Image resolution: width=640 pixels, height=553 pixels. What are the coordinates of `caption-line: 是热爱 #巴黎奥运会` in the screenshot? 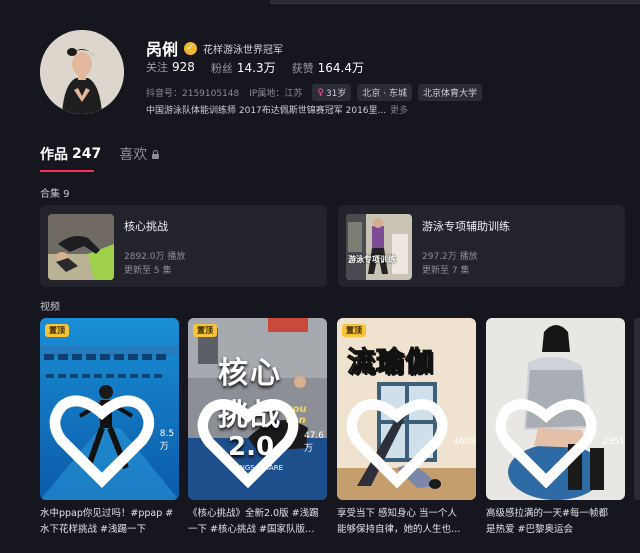 It's located at (529, 529).